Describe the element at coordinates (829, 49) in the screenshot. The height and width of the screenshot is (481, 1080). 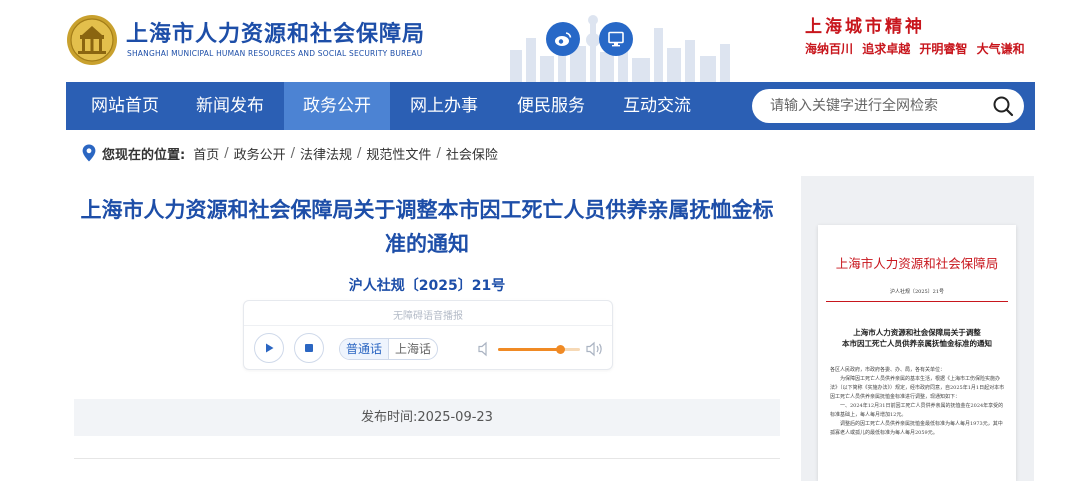
I see `city-spirit-word: 海纳百川` at that location.